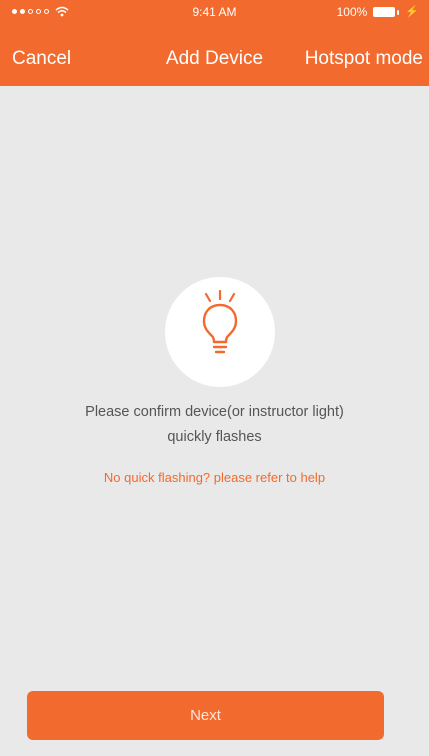 This screenshot has height=756, width=429. What do you see at coordinates (205, 715) in the screenshot?
I see `next-button: Next` at bounding box center [205, 715].